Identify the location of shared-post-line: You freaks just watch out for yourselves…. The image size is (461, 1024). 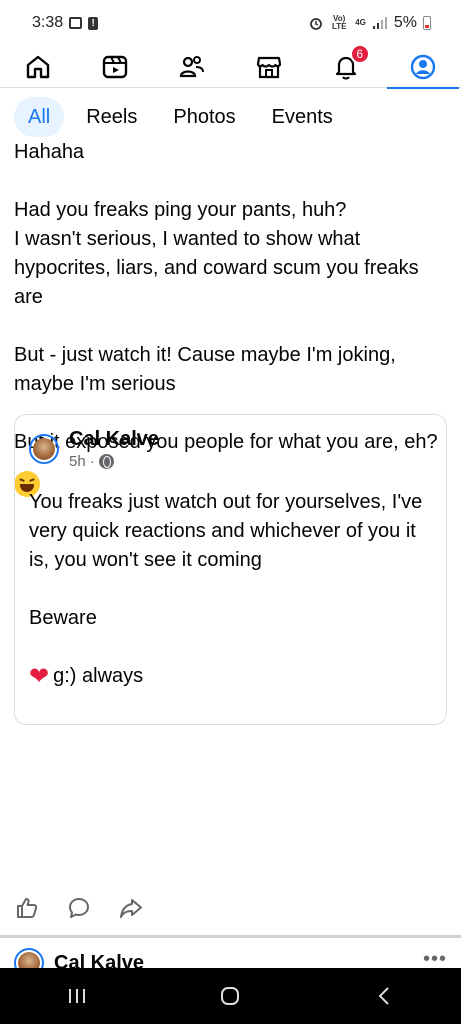
(226, 531).